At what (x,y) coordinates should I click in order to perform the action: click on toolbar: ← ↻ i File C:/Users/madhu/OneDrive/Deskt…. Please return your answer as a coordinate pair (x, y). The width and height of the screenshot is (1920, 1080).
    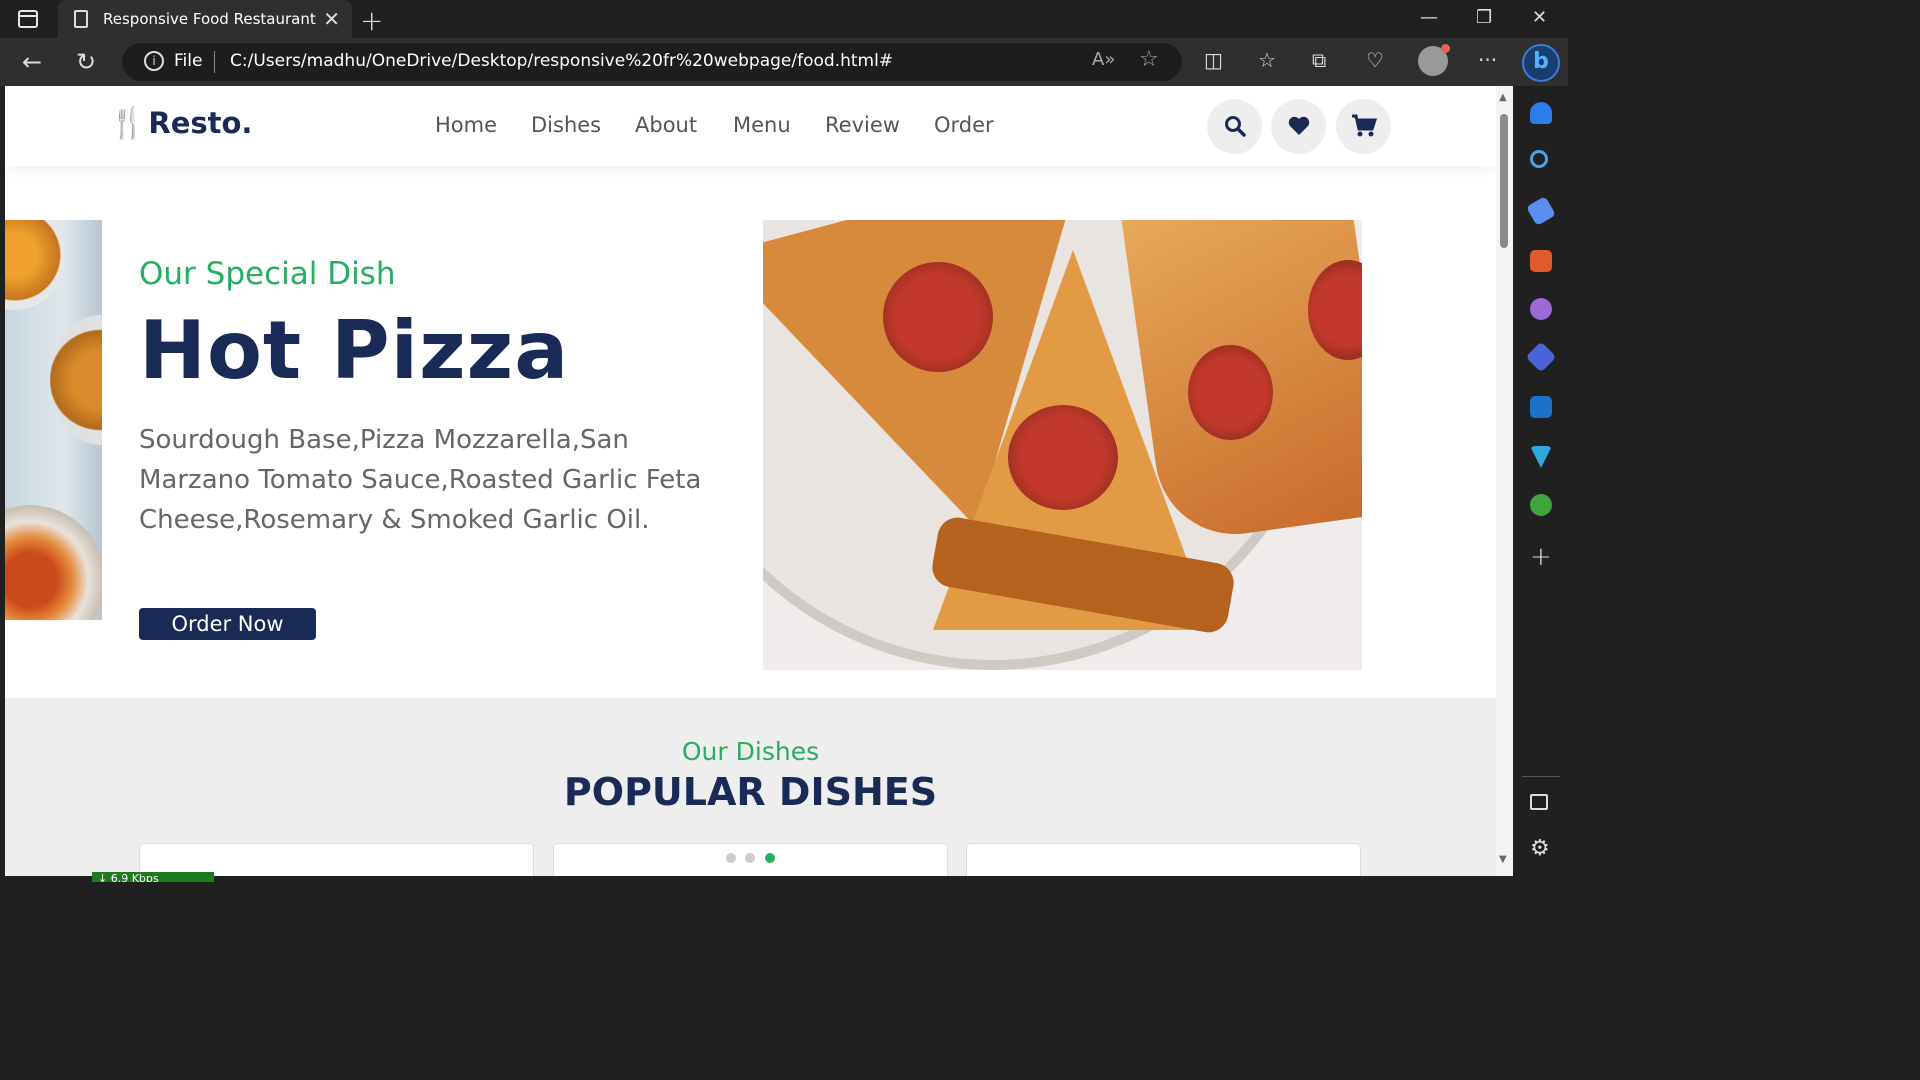
    Looking at the image, I should click on (784, 62).